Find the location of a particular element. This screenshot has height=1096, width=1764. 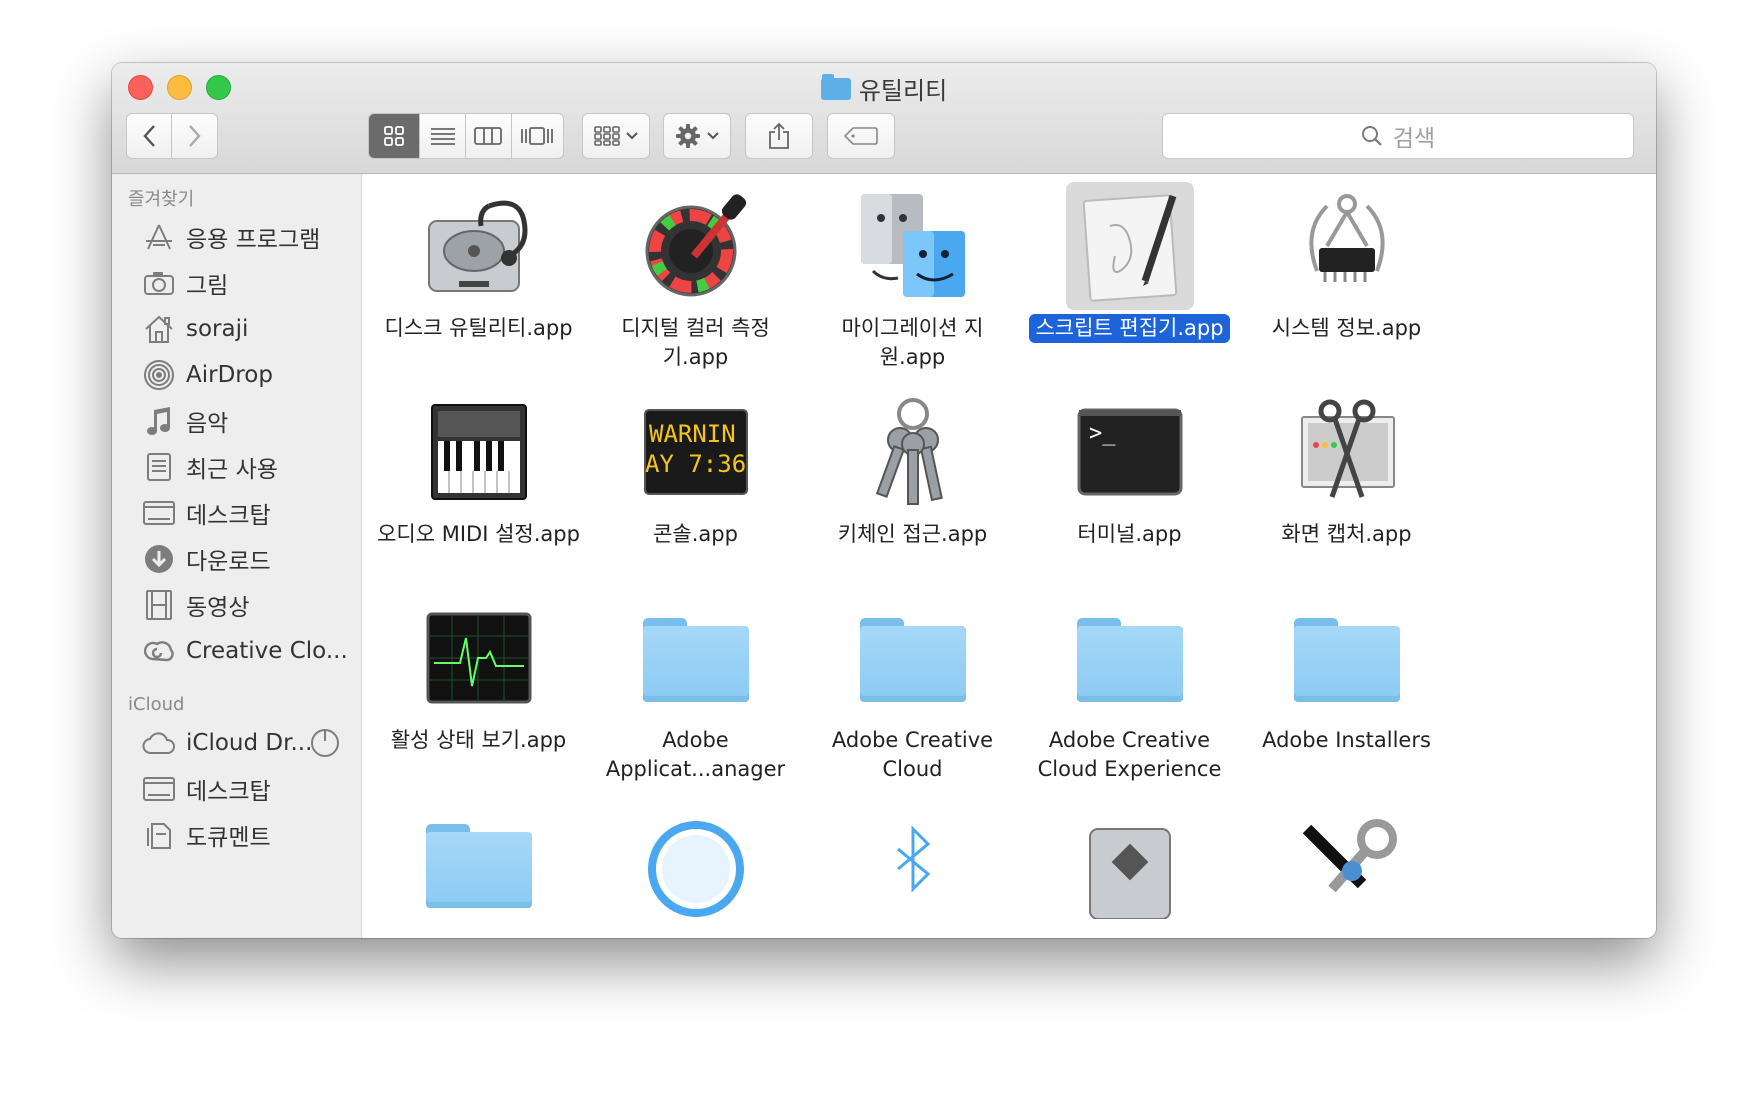

file-item: Adobe Creative Cloud Experience is located at coordinates (1129, 685).